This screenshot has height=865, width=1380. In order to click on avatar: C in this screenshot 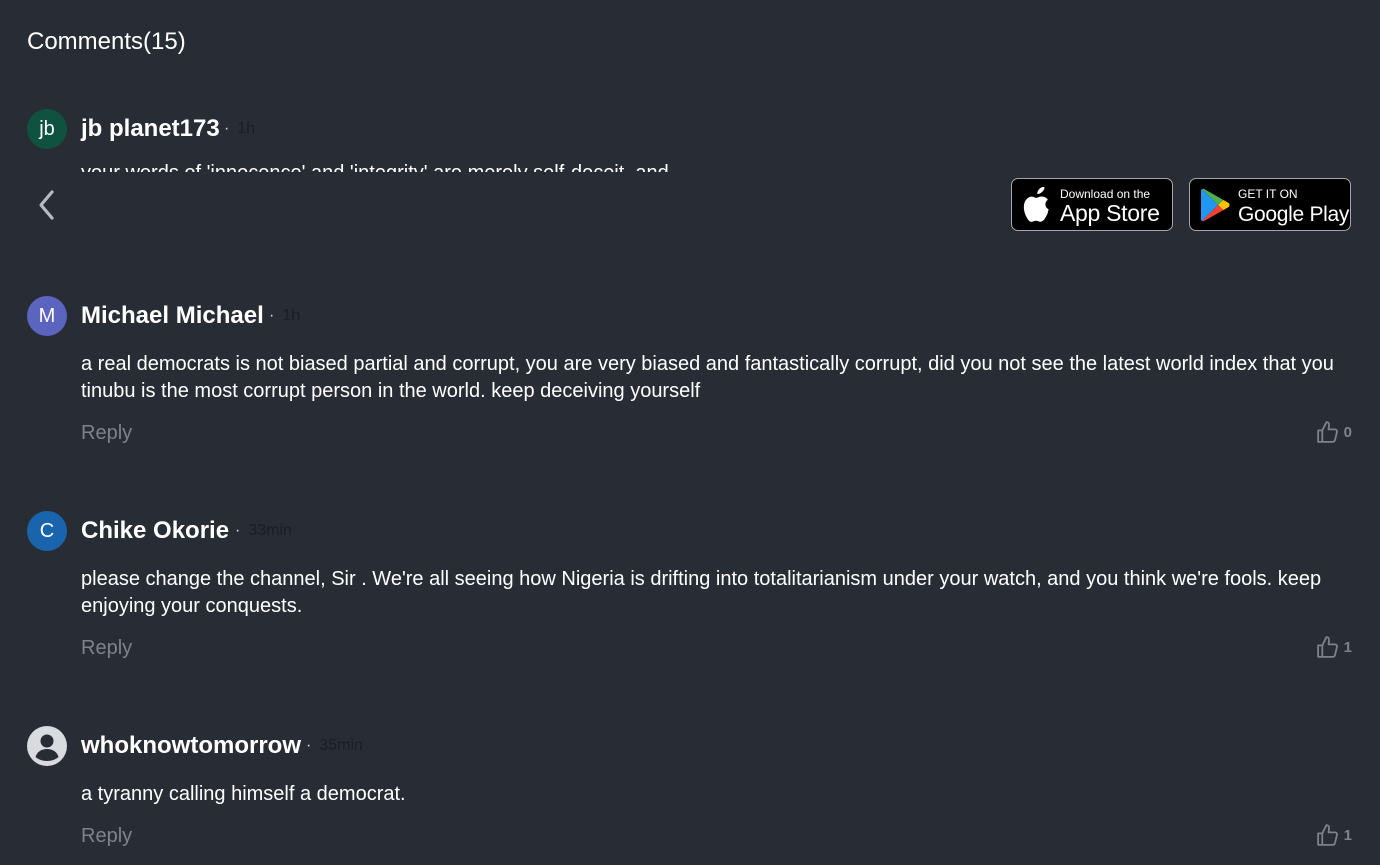, I will do `click(47, 531)`.